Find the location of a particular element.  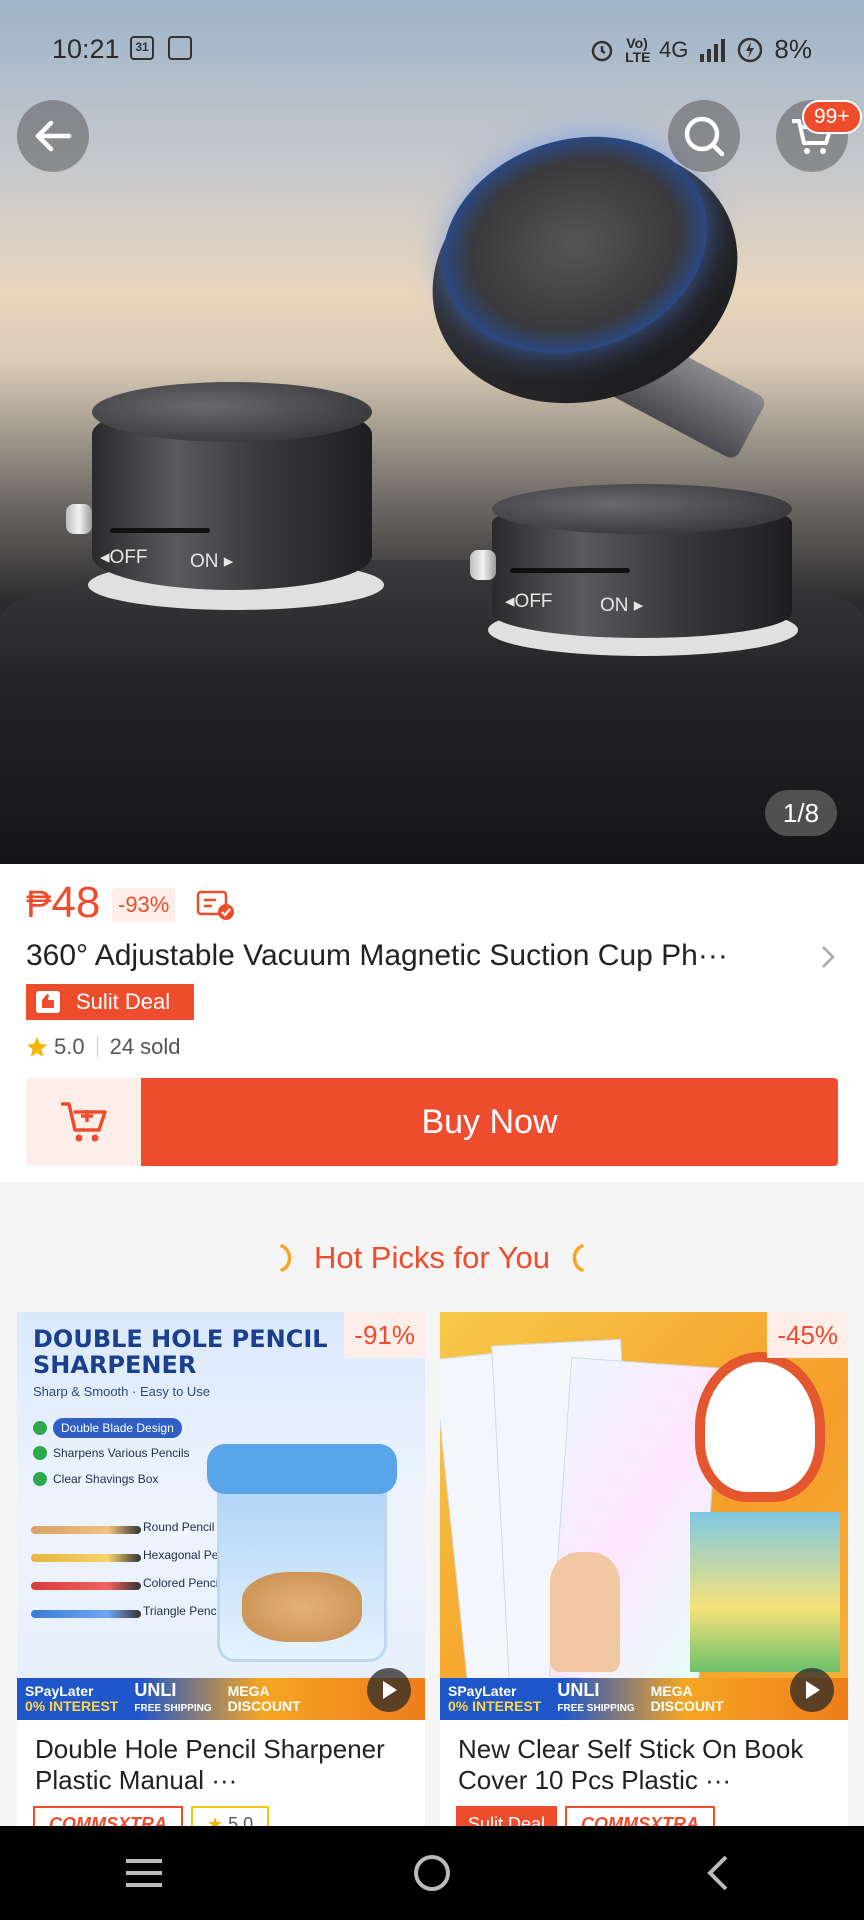

sulit-deal-tag: Sulit Deal is located at coordinates (110, 1002).